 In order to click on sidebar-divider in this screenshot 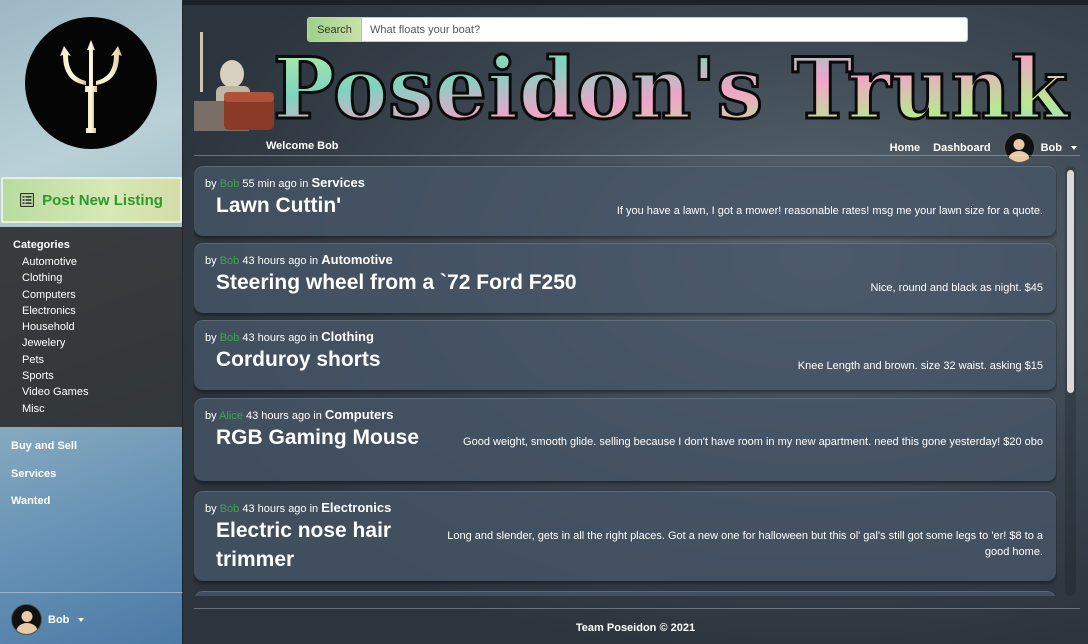, I will do `click(91, 592)`.